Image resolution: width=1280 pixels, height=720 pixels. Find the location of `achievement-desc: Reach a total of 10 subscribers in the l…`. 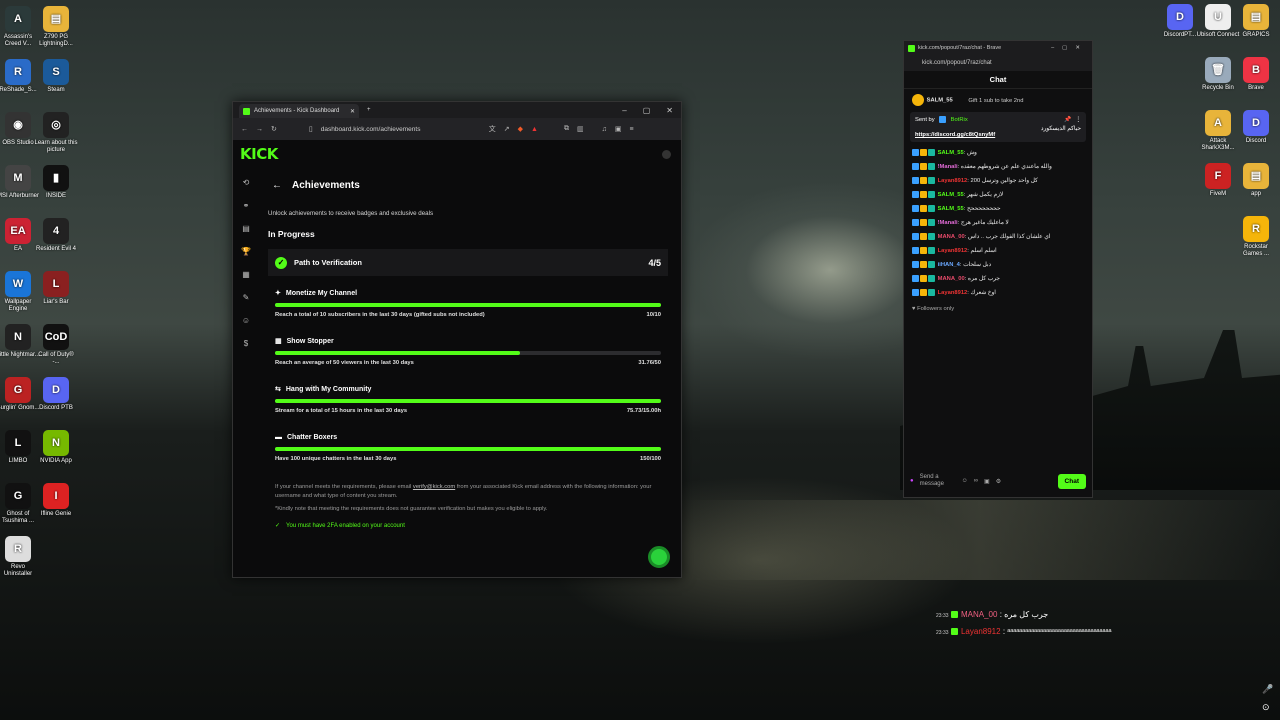

achievement-desc: Reach a total of 10 subscribers in the l… is located at coordinates (380, 315).